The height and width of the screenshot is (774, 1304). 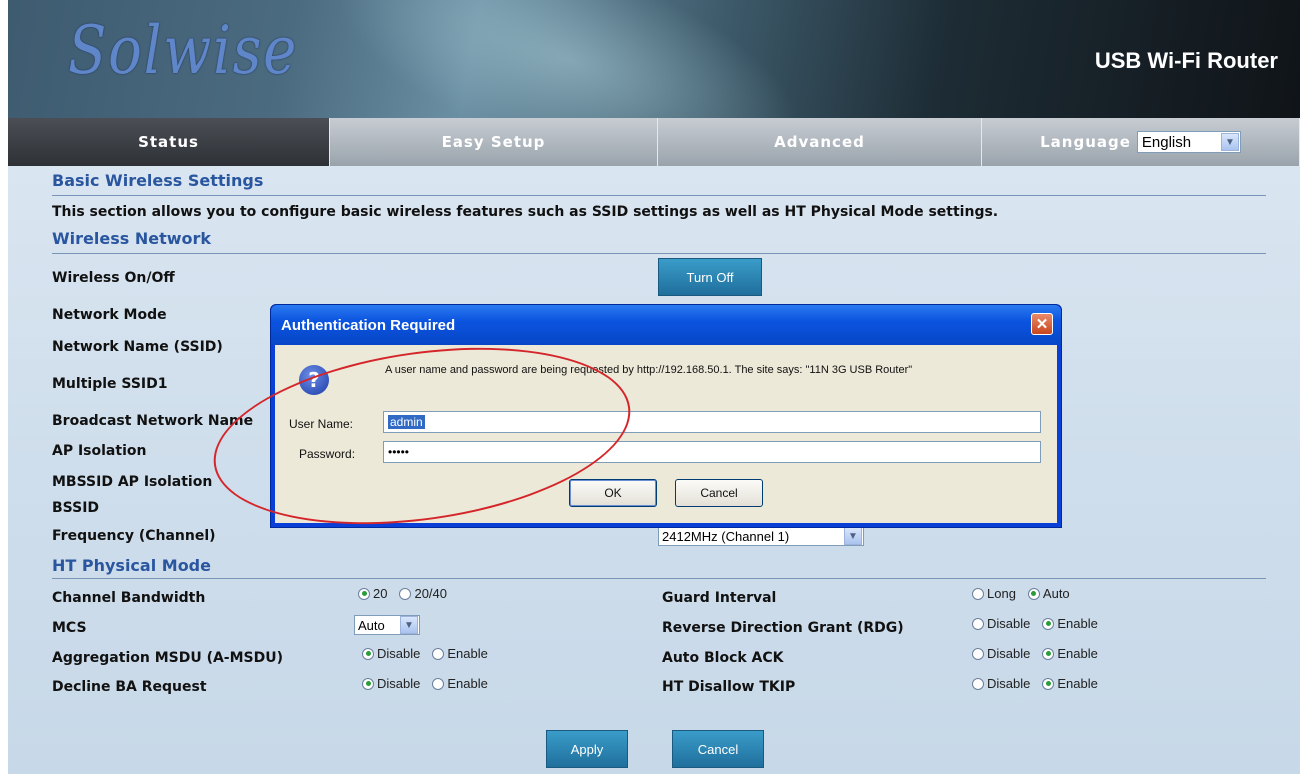 What do you see at coordinates (712, 452) in the screenshot?
I see `password-field: •••••` at bounding box center [712, 452].